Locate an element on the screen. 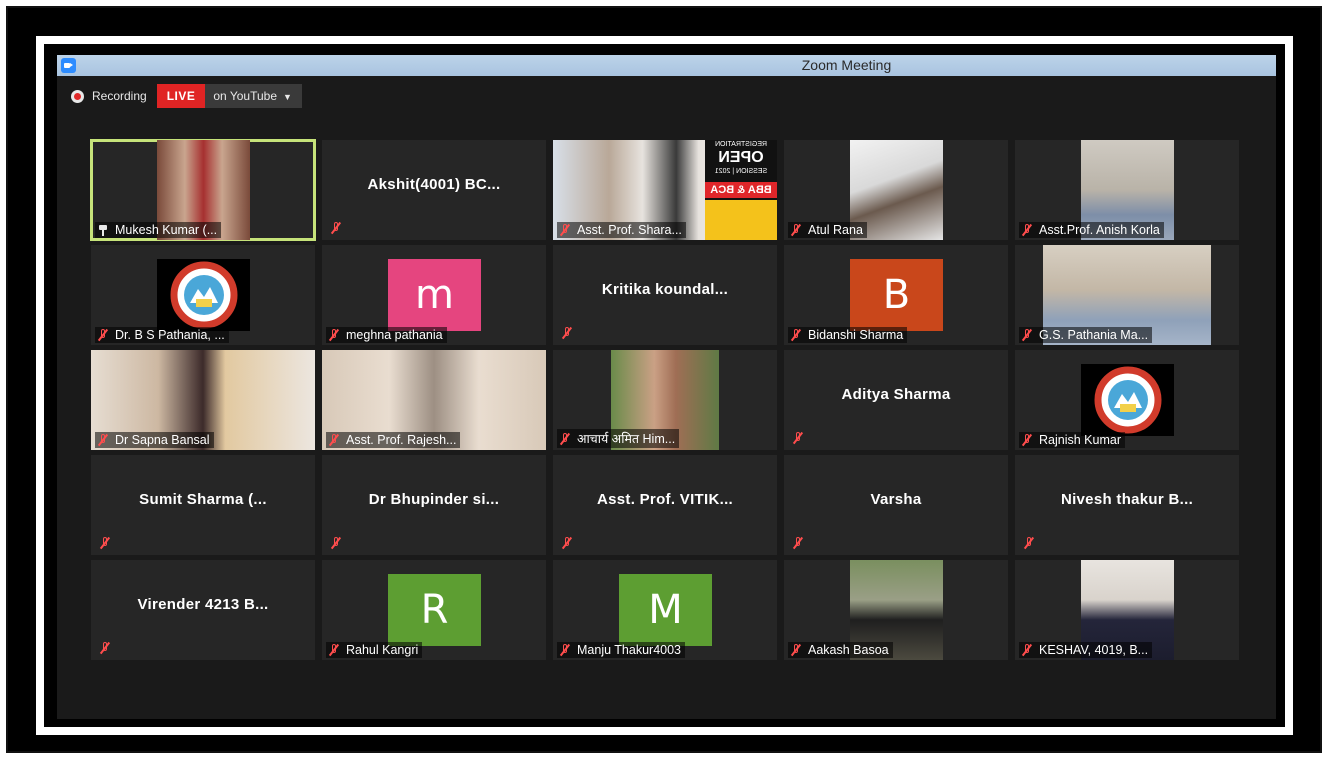 The image size is (1328, 759). registration-poster: REGISTRATION OPEN SESSION | 2021 BBA & BCA is located at coordinates (741, 190).